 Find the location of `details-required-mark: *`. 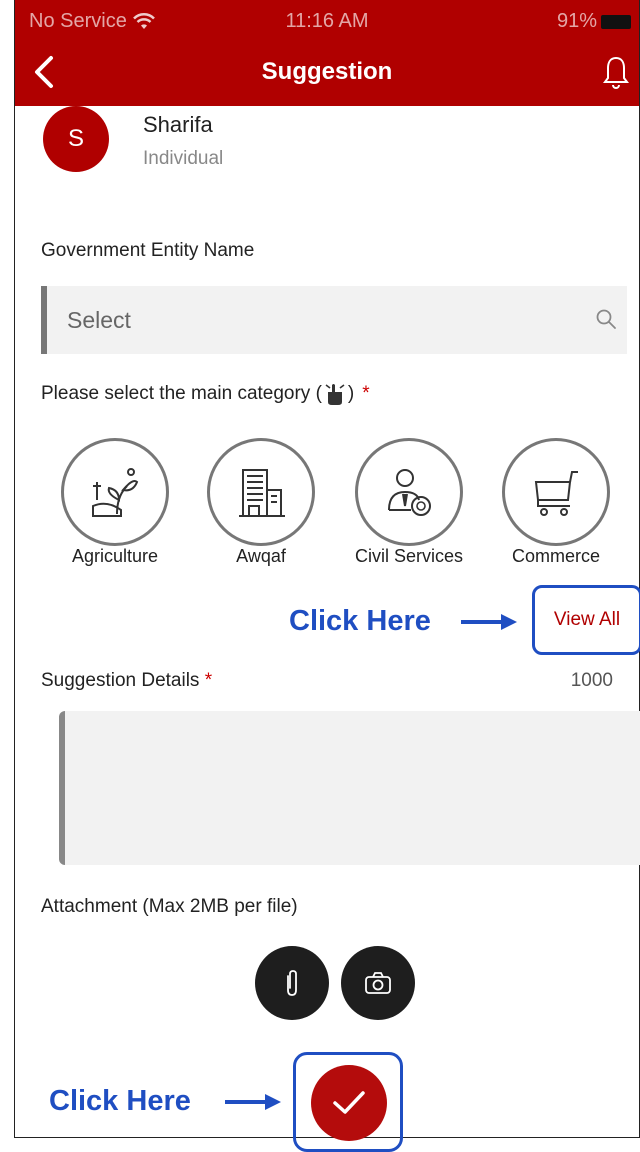

details-required-mark: * is located at coordinates (208, 680).